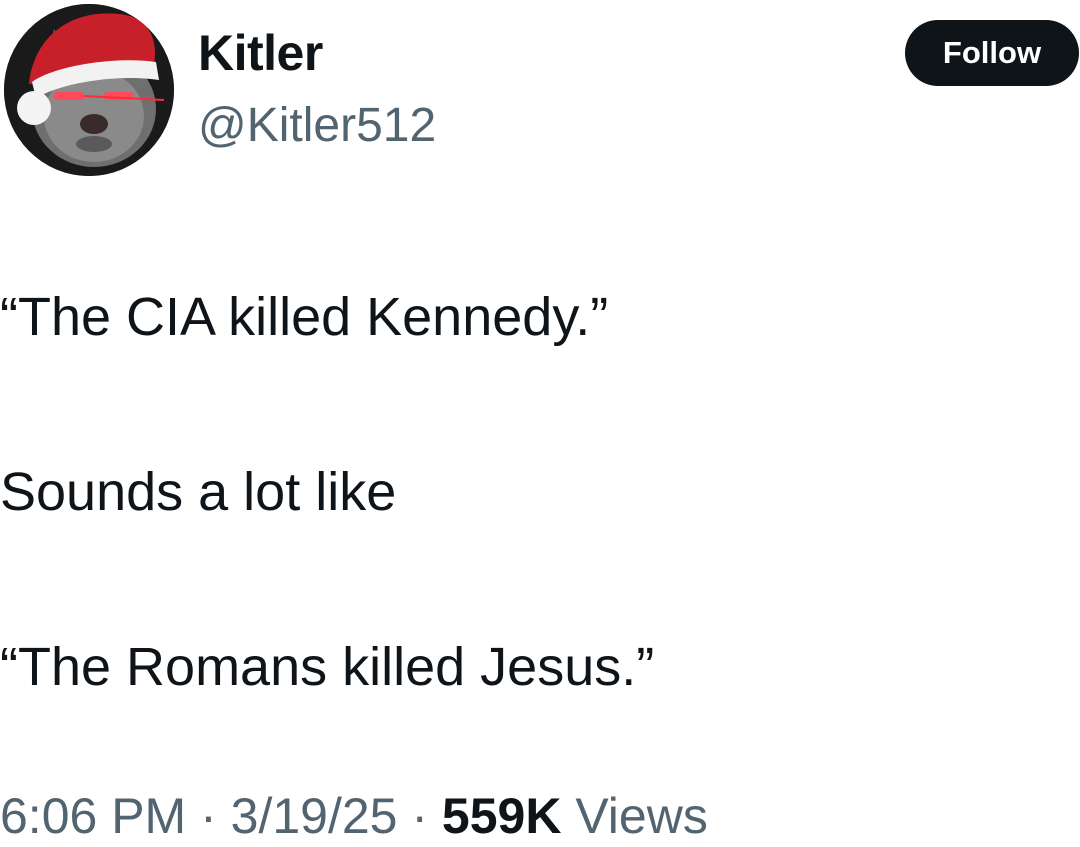 This screenshot has height=847, width=1080. What do you see at coordinates (317, 125) in the screenshot?
I see `author-handle: @Kitler512` at bounding box center [317, 125].